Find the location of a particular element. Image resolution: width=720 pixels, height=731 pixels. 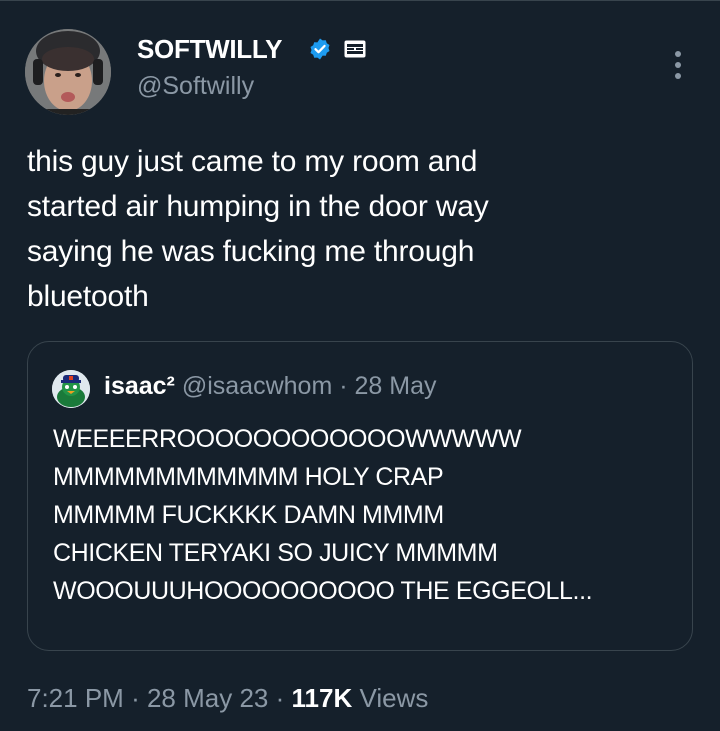

tweet-date: 28 May 23 is located at coordinates (207, 698).